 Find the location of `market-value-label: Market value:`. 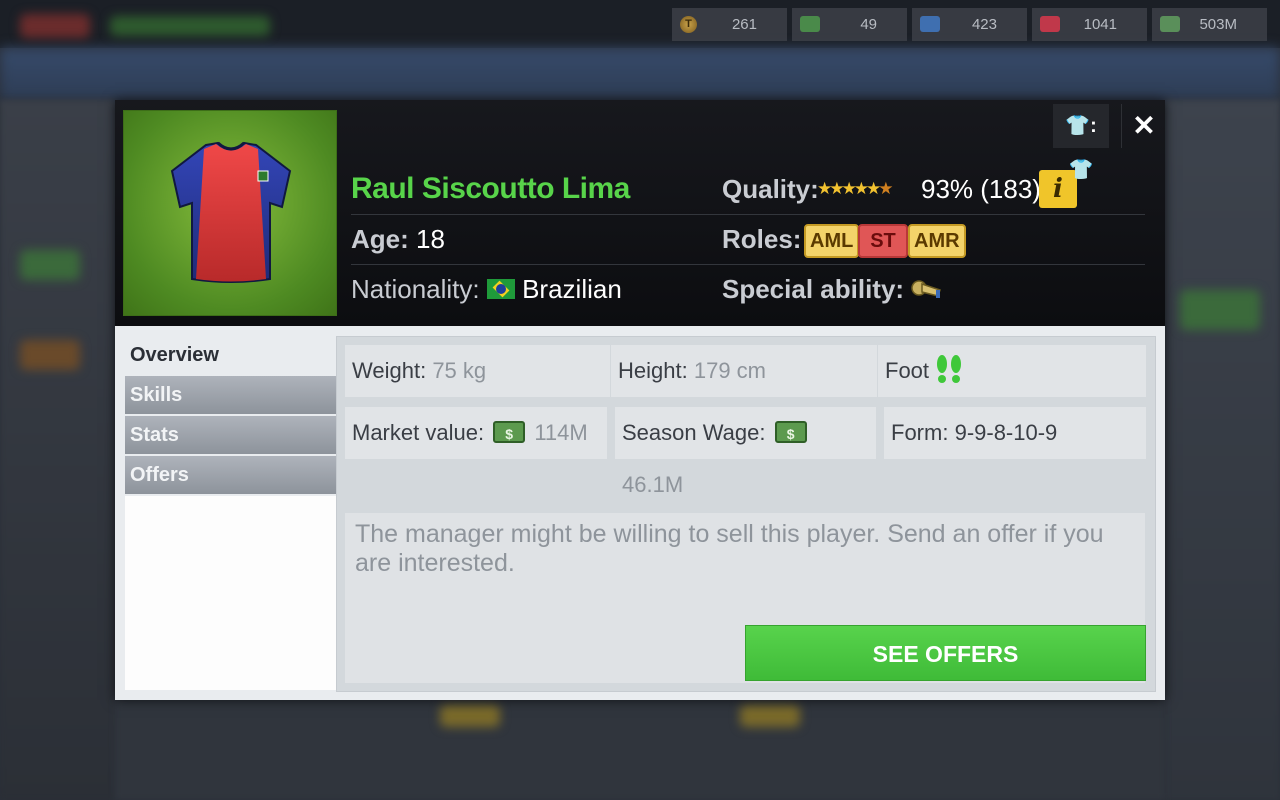

market-value-label: Market value: is located at coordinates (418, 432).